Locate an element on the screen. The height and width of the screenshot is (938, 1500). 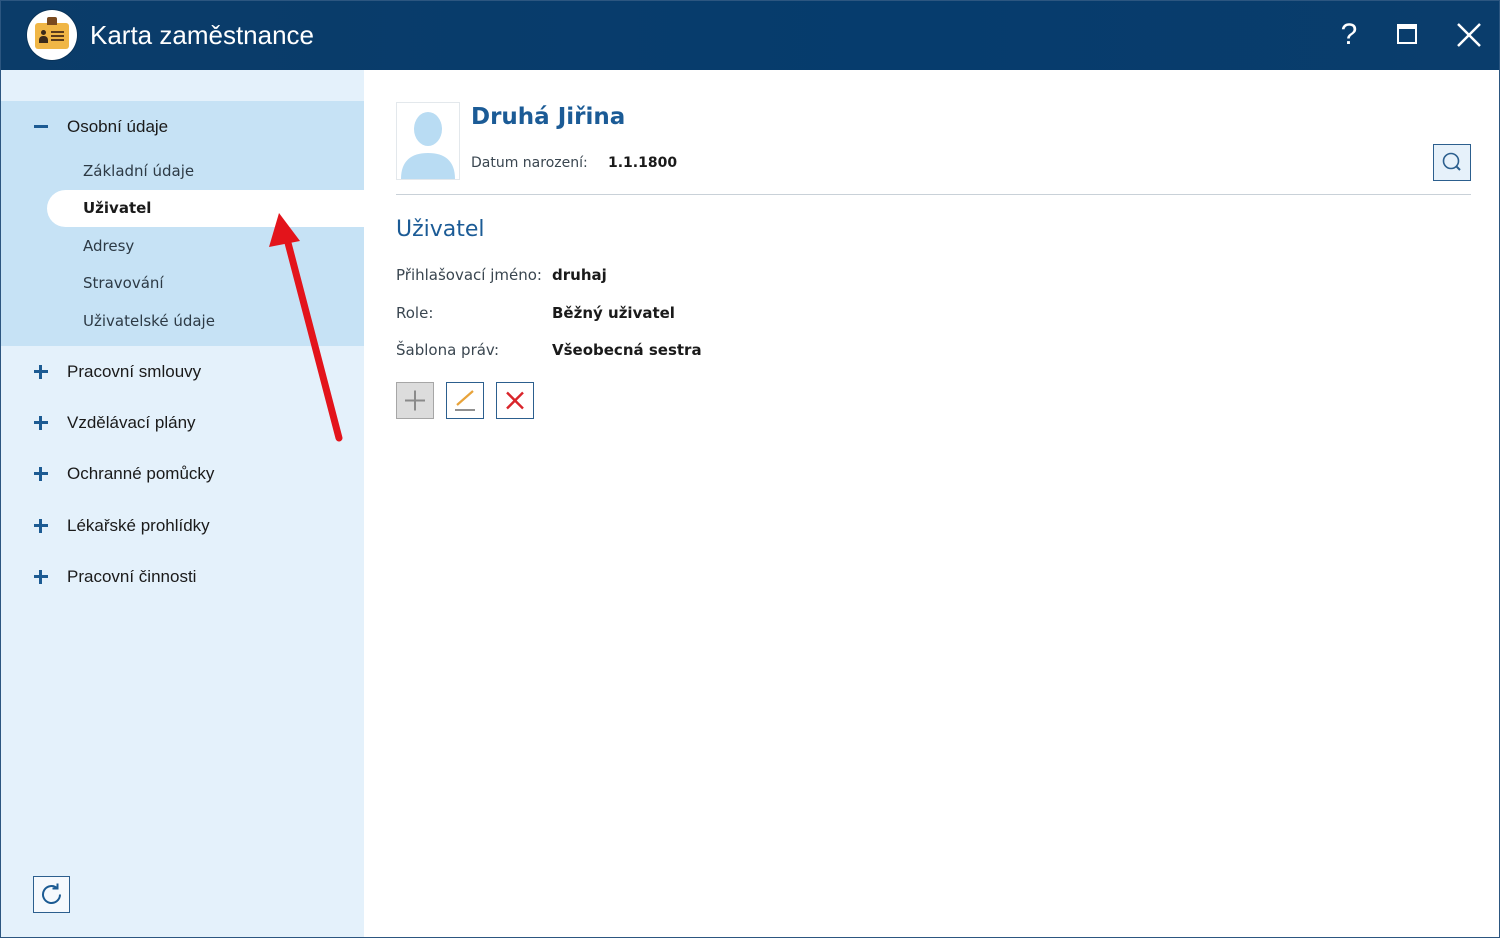
sidebar-item-label: Uživatel is located at coordinates (117, 208).